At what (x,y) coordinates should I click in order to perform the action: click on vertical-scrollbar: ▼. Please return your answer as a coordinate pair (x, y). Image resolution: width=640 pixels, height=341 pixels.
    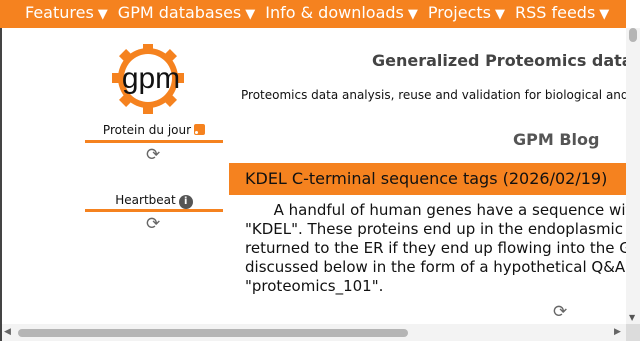
    Looking at the image, I should click on (633, 176).